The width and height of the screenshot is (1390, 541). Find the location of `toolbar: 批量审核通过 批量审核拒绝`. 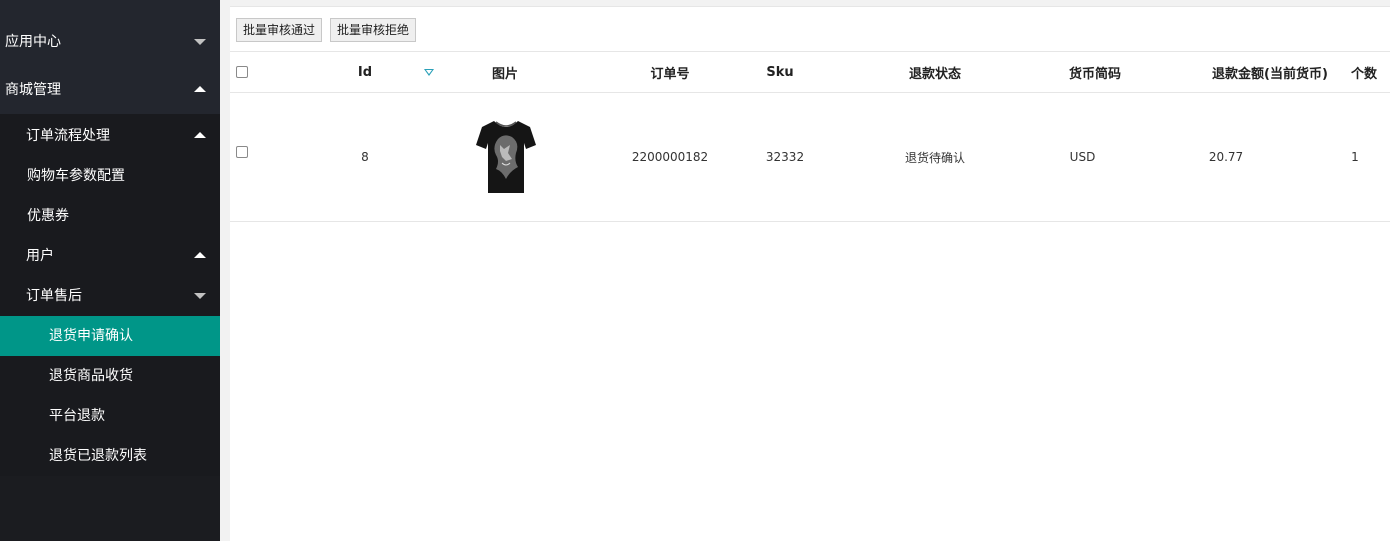

toolbar: 批量审核通过 批量审核拒绝 is located at coordinates (810, 29).